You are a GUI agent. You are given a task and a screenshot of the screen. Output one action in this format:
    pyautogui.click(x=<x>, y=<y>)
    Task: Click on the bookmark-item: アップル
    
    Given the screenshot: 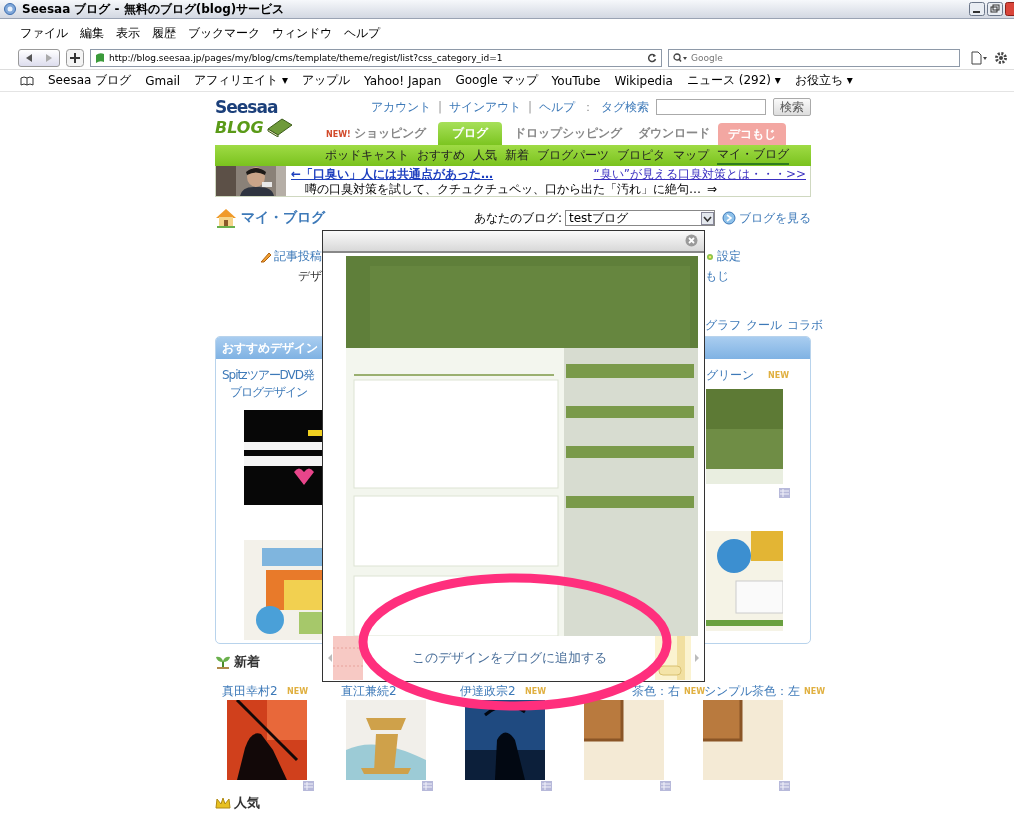 What is the action you would take?
    pyautogui.click(x=326, y=80)
    